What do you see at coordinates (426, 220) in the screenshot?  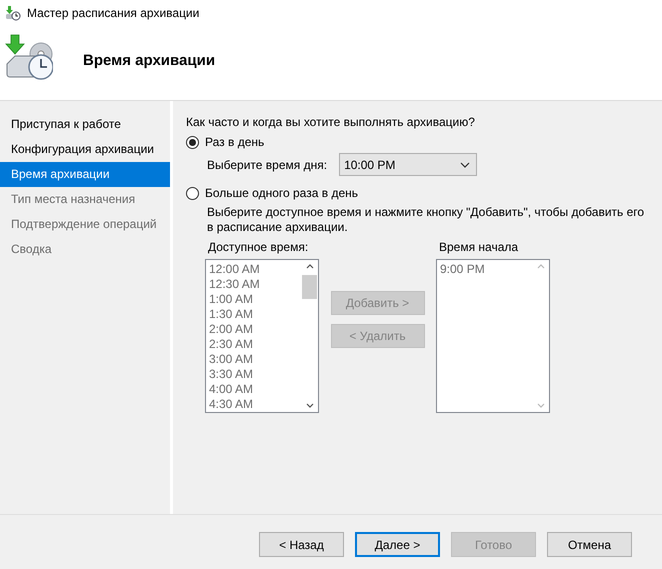 I see `instruction-text: Выберите доступное время и нажмите кнопку "Добавить", чтобы добавить его в расписание архивации.` at bounding box center [426, 220].